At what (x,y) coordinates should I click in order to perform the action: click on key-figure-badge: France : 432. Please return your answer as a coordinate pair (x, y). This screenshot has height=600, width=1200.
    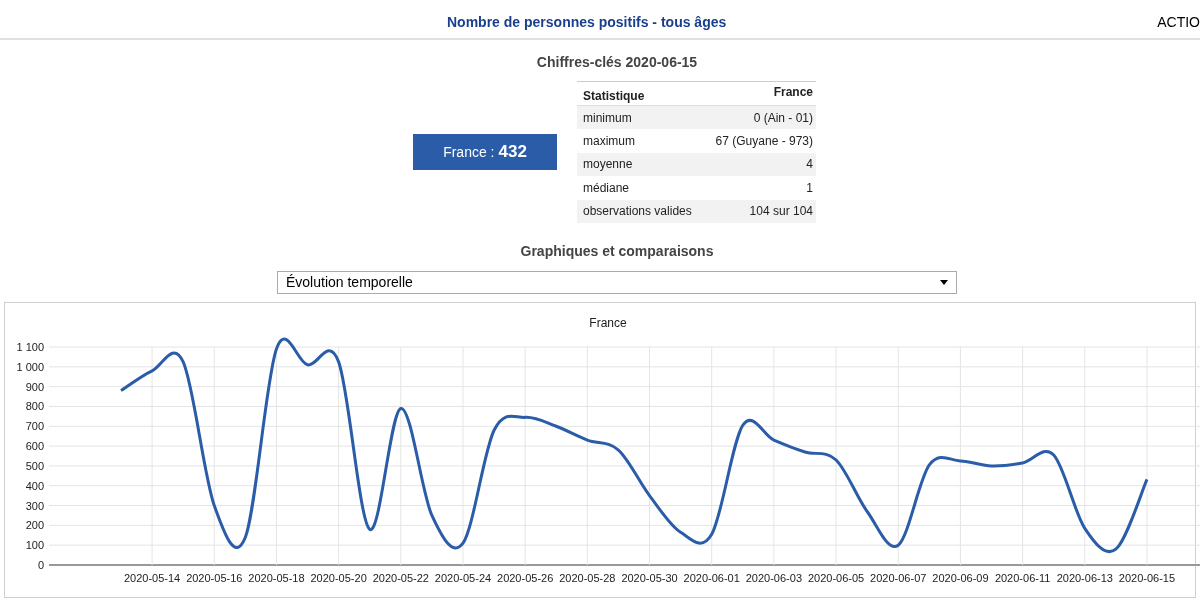
    Looking at the image, I should click on (485, 152).